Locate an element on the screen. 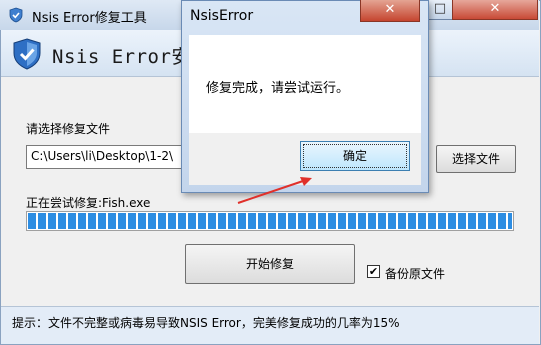  backup-checkbox-label: 备份原文件 is located at coordinates (415, 273).